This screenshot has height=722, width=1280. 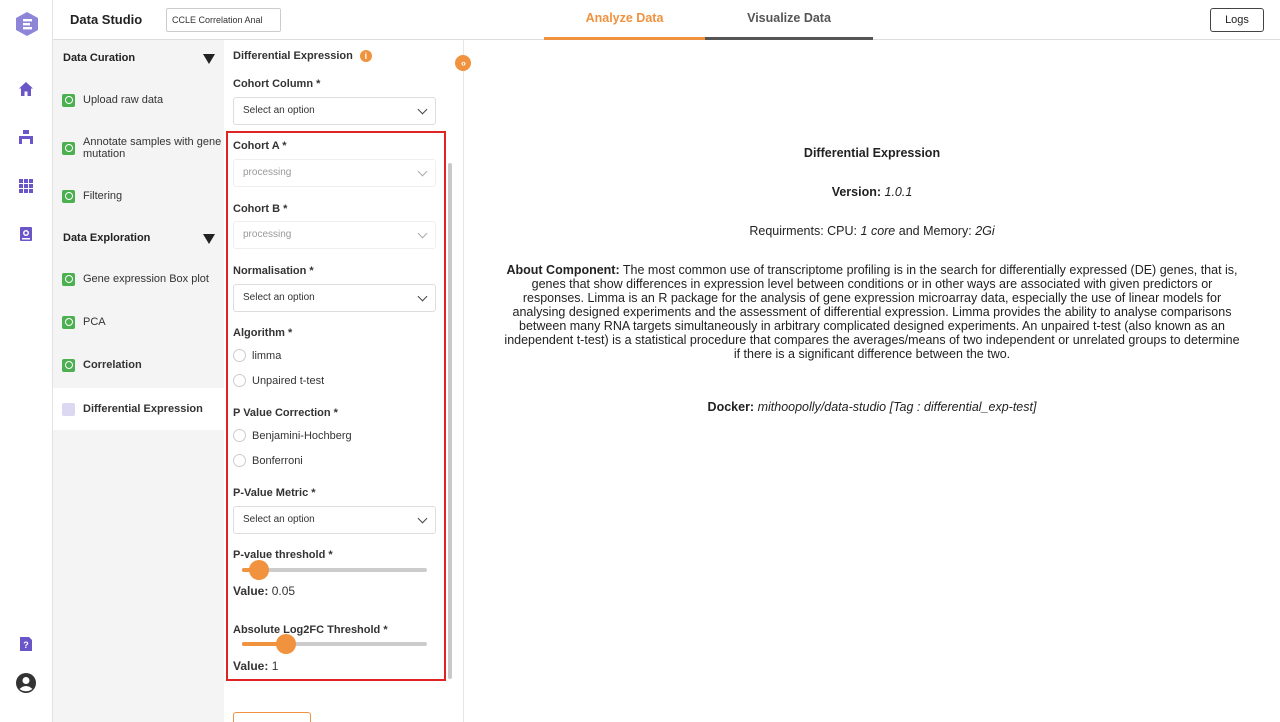 I want to click on radio-unpaired-t-test: Unpaired t-test, so click(x=278, y=380).